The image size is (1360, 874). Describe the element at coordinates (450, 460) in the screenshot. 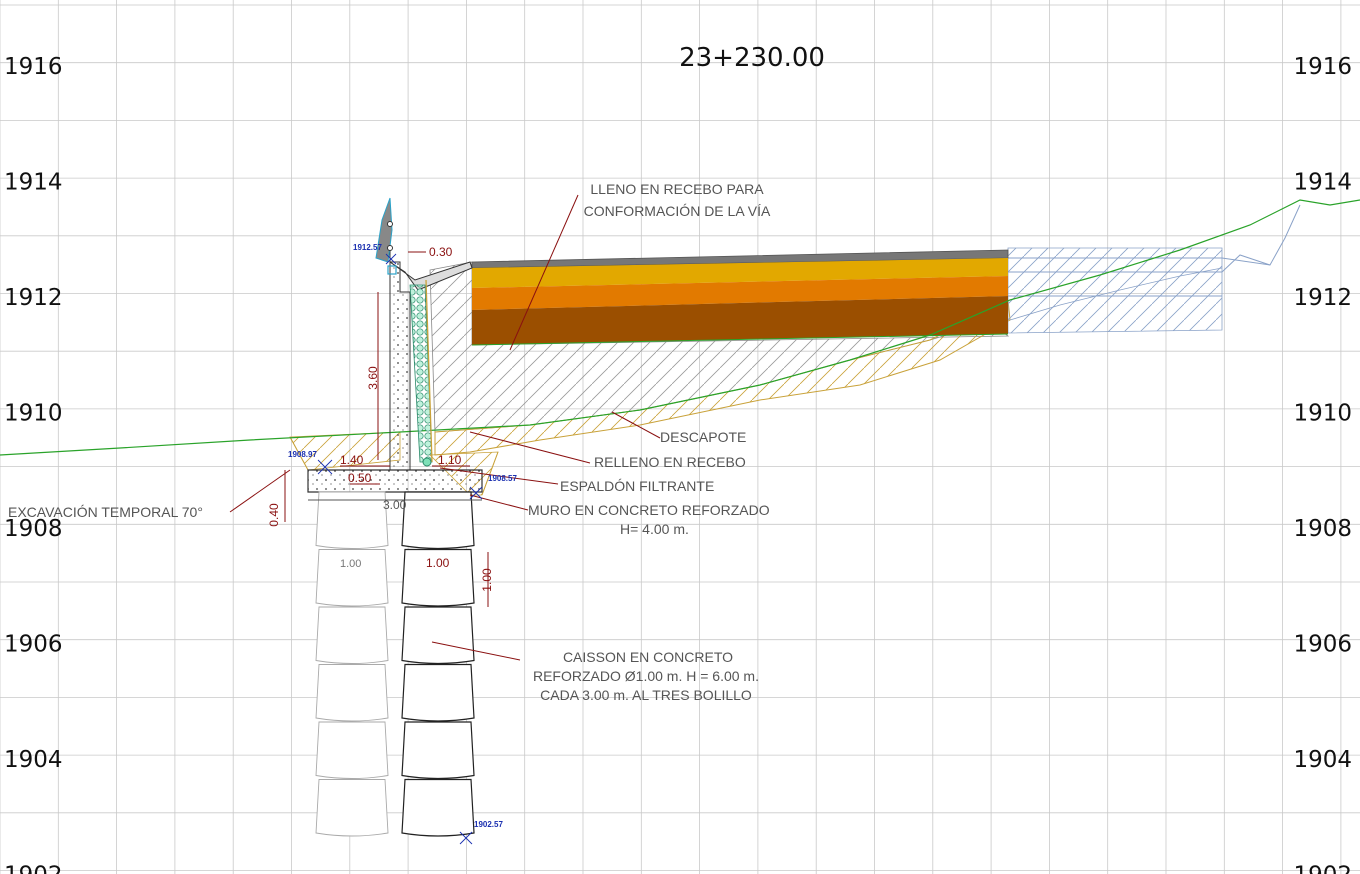

I see `dim-1-10: 1.10` at that location.